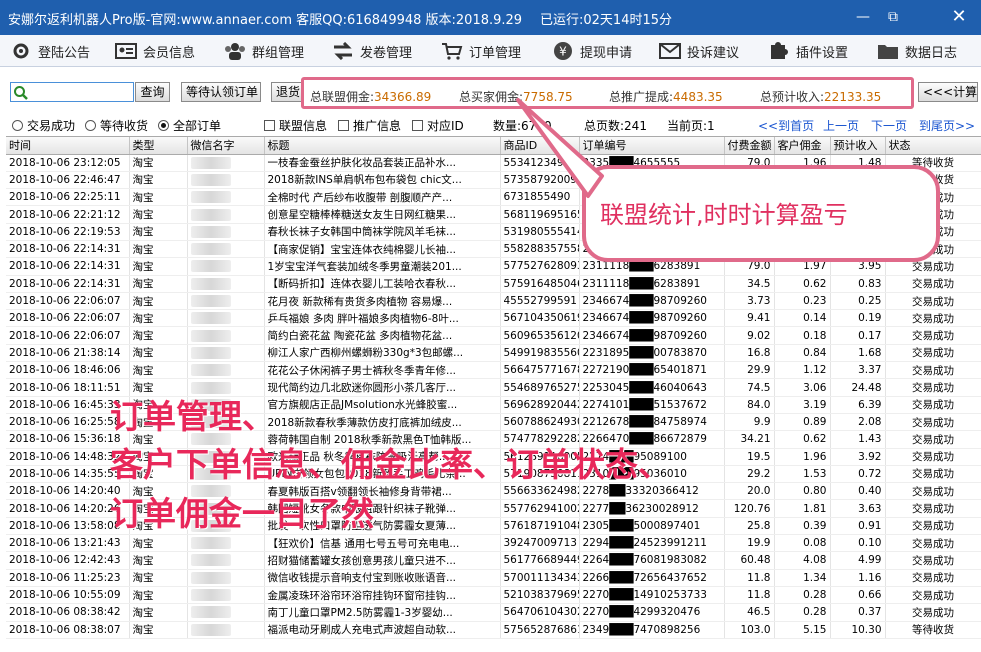 This screenshot has height=652, width=981. Describe the element at coordinates (749, 526) in the screenshot. I see `table-cell: 25.8` at that location.